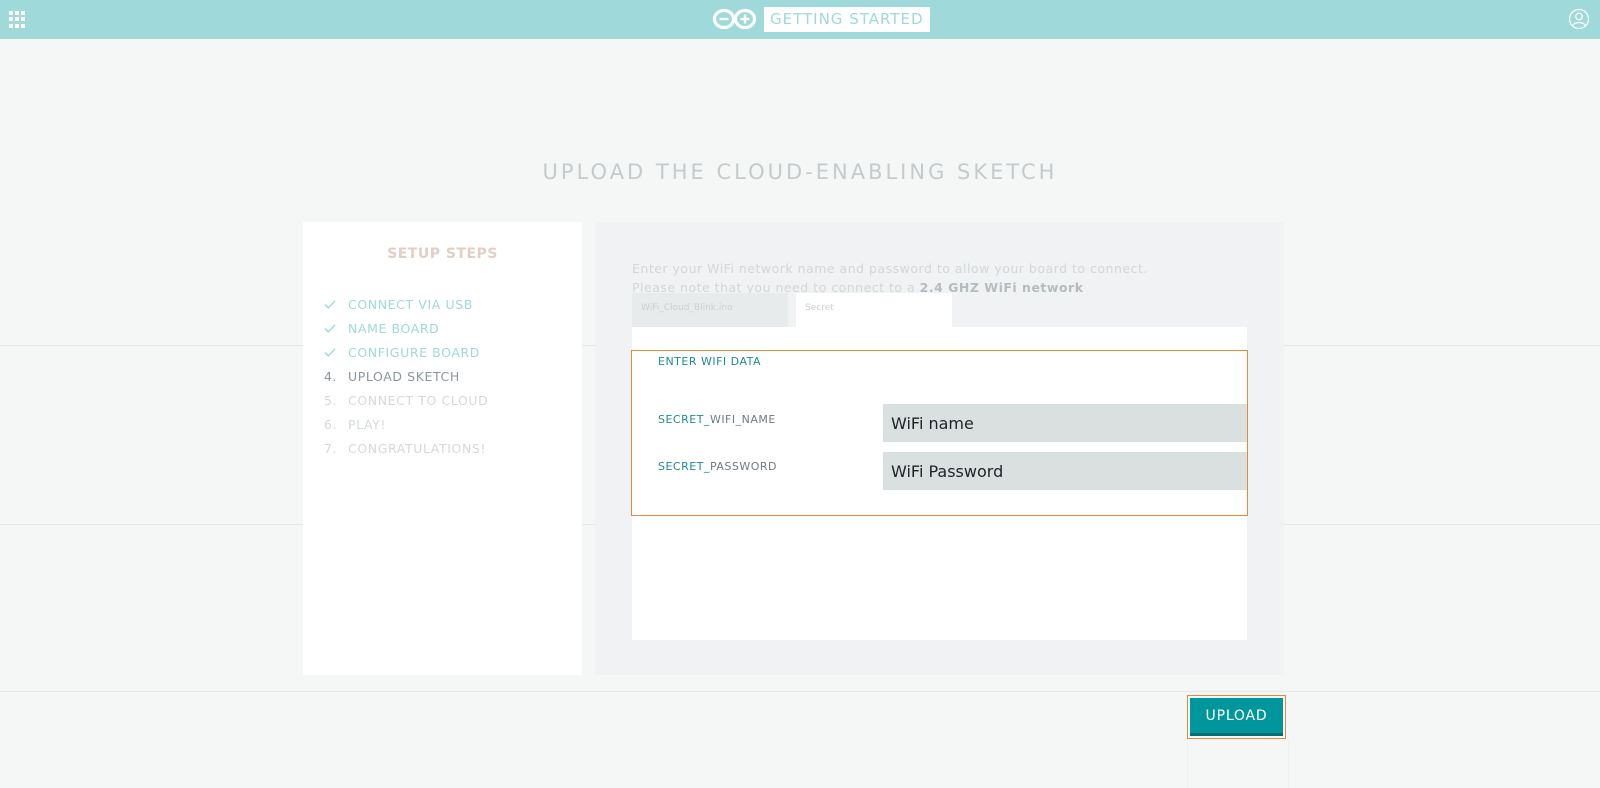  I want to click on page-title: UPLOAD THE CLOUD-ENABLING SKETCH, so click(800, 172).